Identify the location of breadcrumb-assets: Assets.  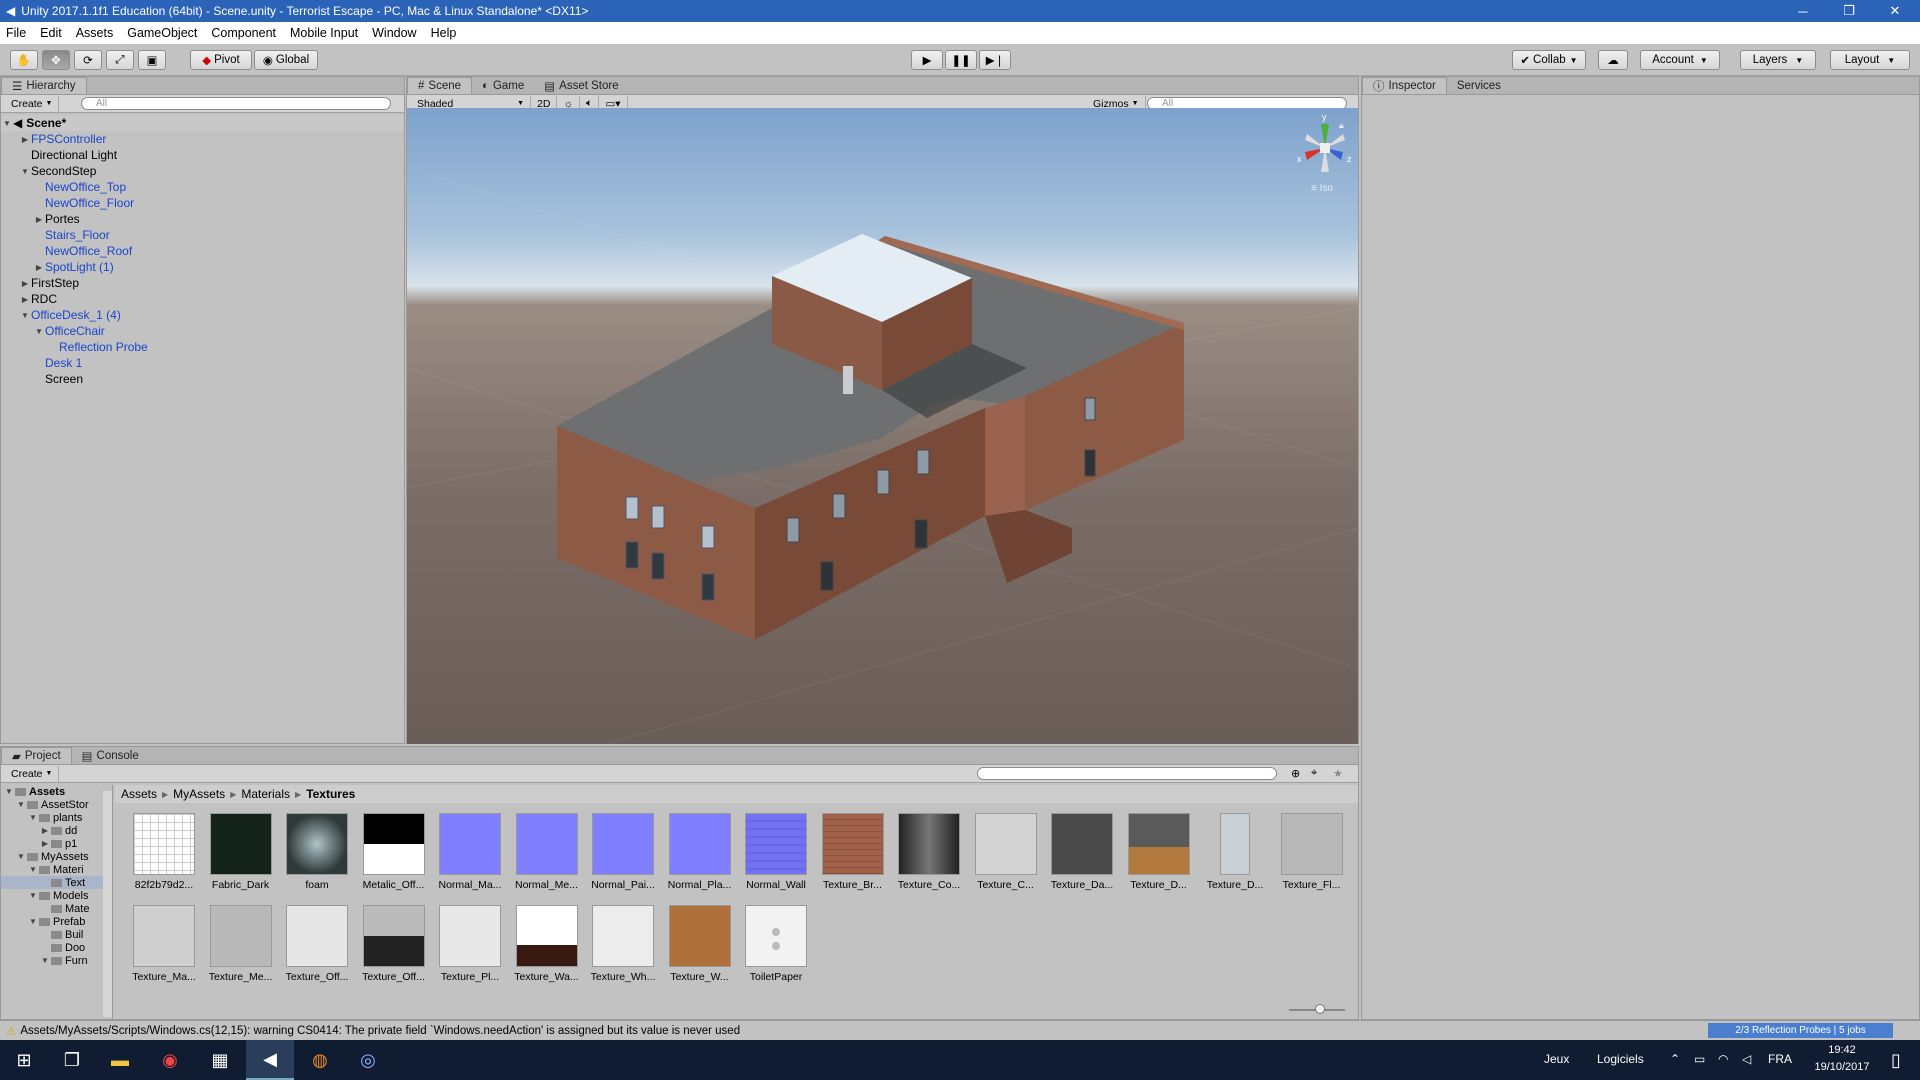
(139, 794).